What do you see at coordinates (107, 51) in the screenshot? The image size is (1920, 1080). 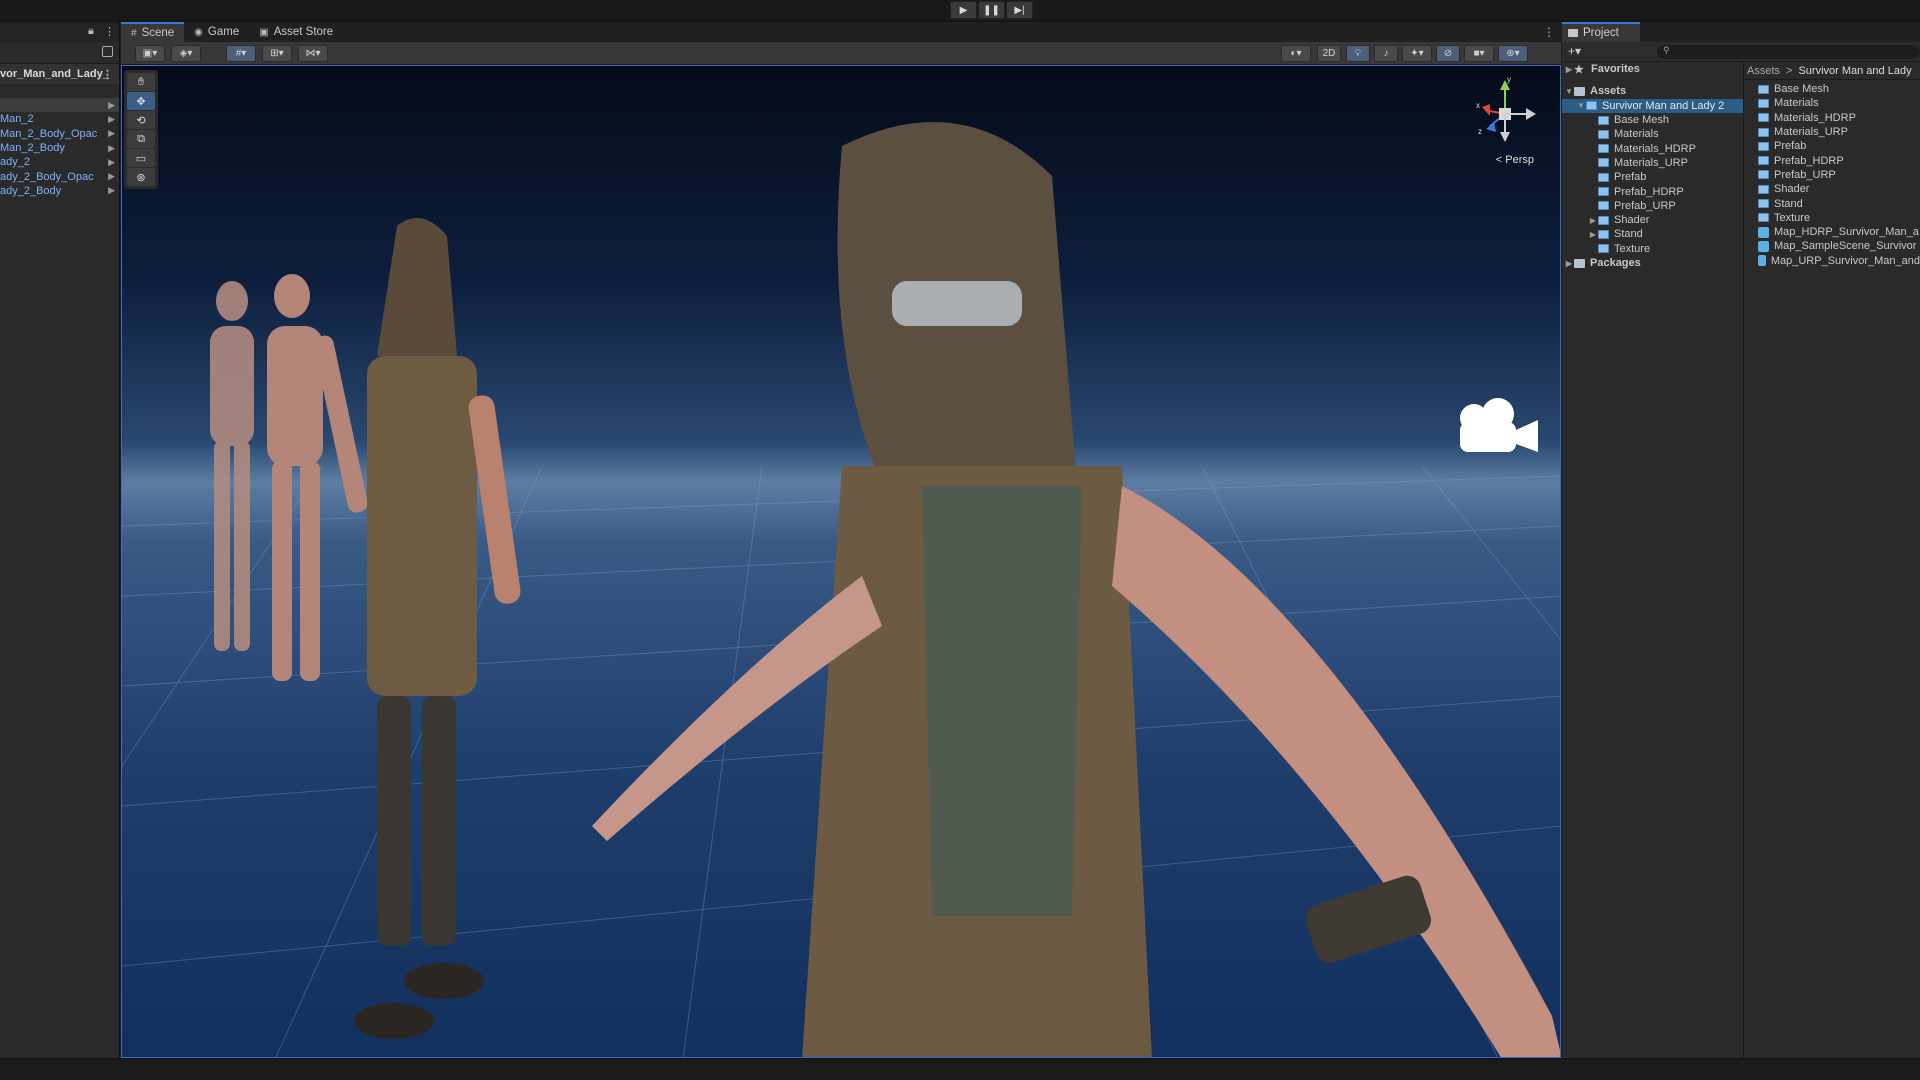 I see `create-icon` at bounding box center [107, 51].